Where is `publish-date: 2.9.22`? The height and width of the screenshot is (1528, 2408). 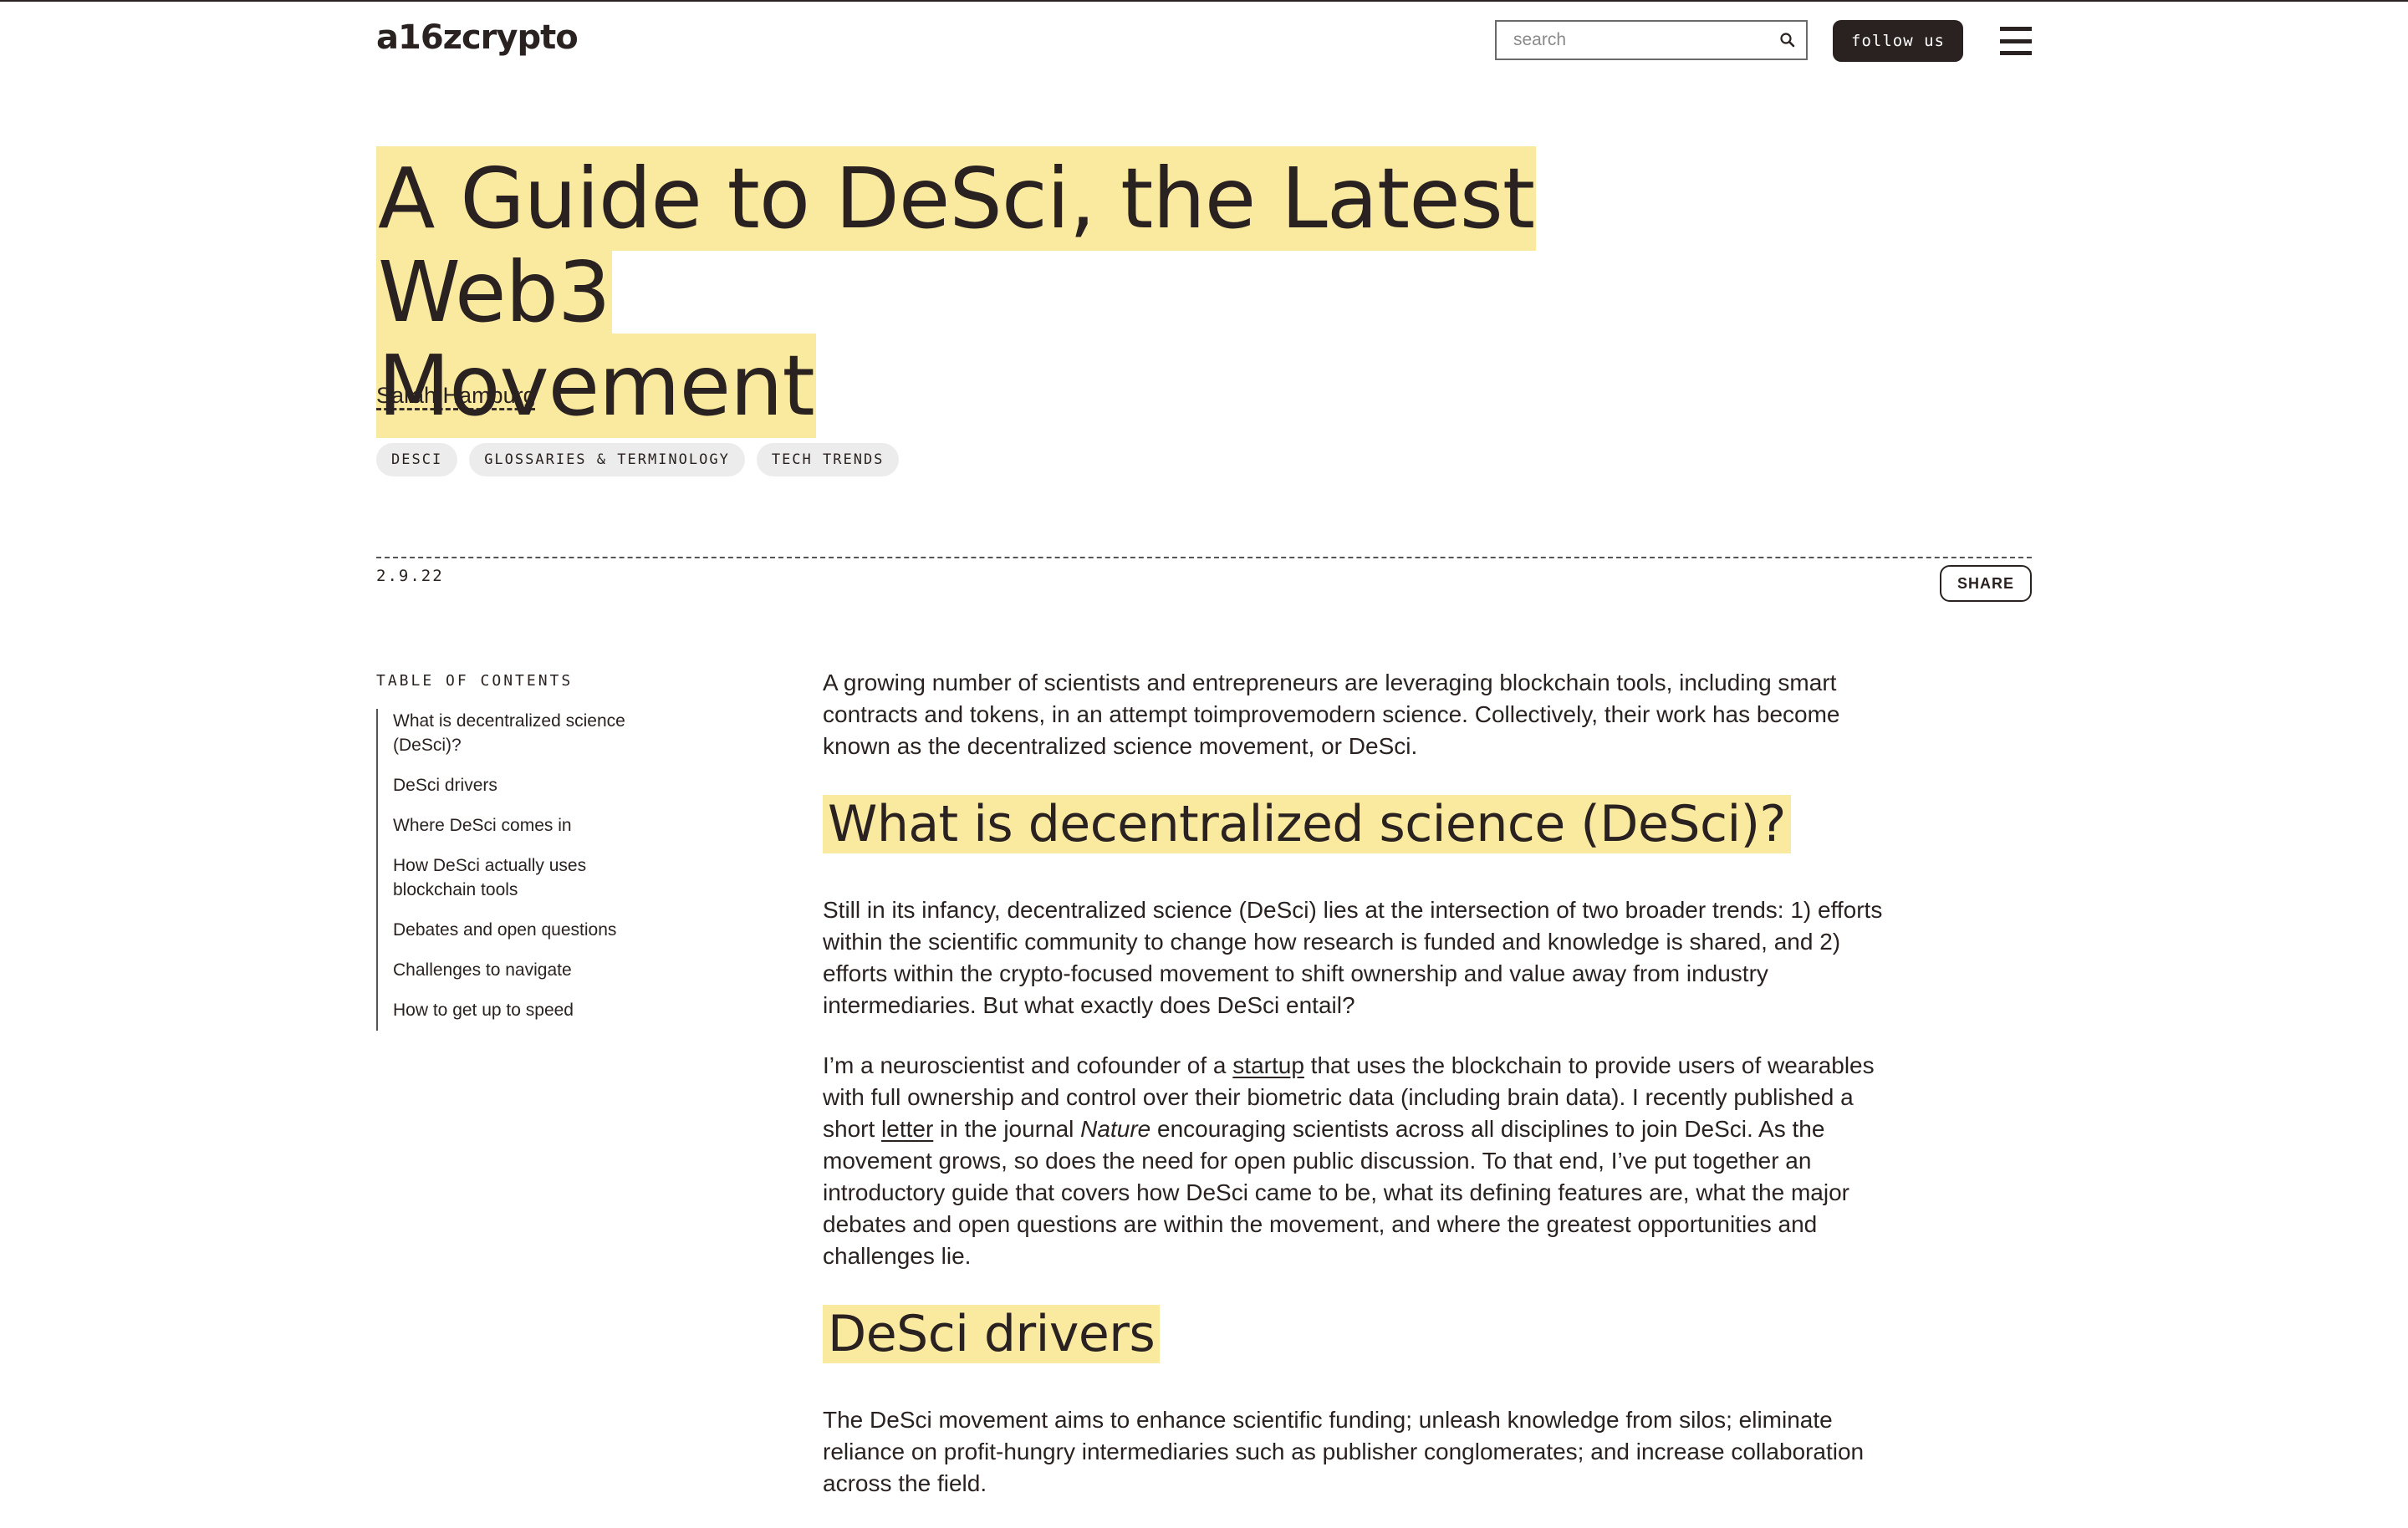
publish-date: 2.9.22 is located at coordinates (410, 576).